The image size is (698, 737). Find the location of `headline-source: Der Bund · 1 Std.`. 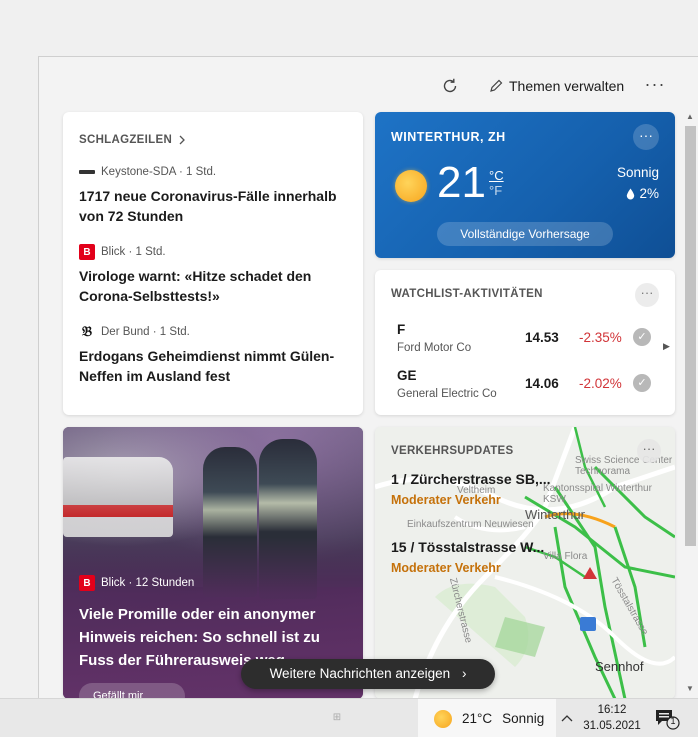

headline-source: Der Bund · 1 Std. is located at coordinates (145, 332).